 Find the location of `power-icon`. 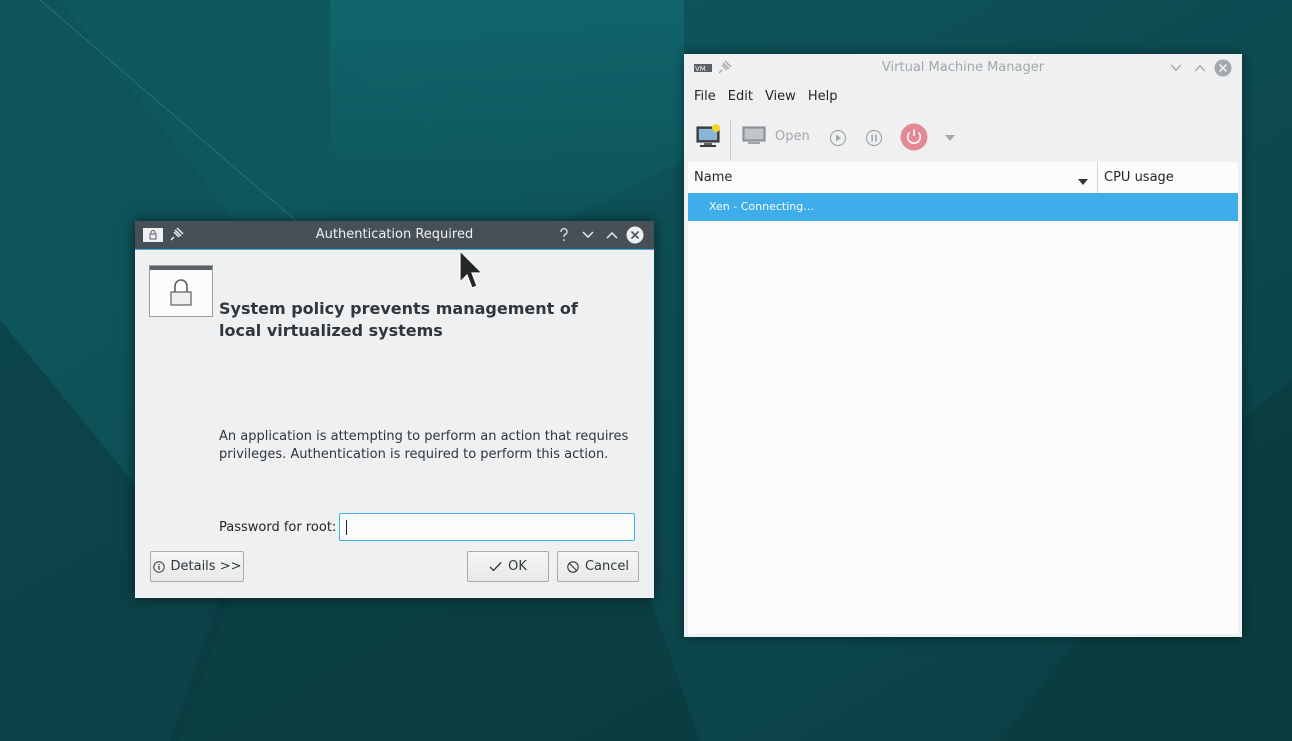

power-icon is located at coordinates (914, 137).